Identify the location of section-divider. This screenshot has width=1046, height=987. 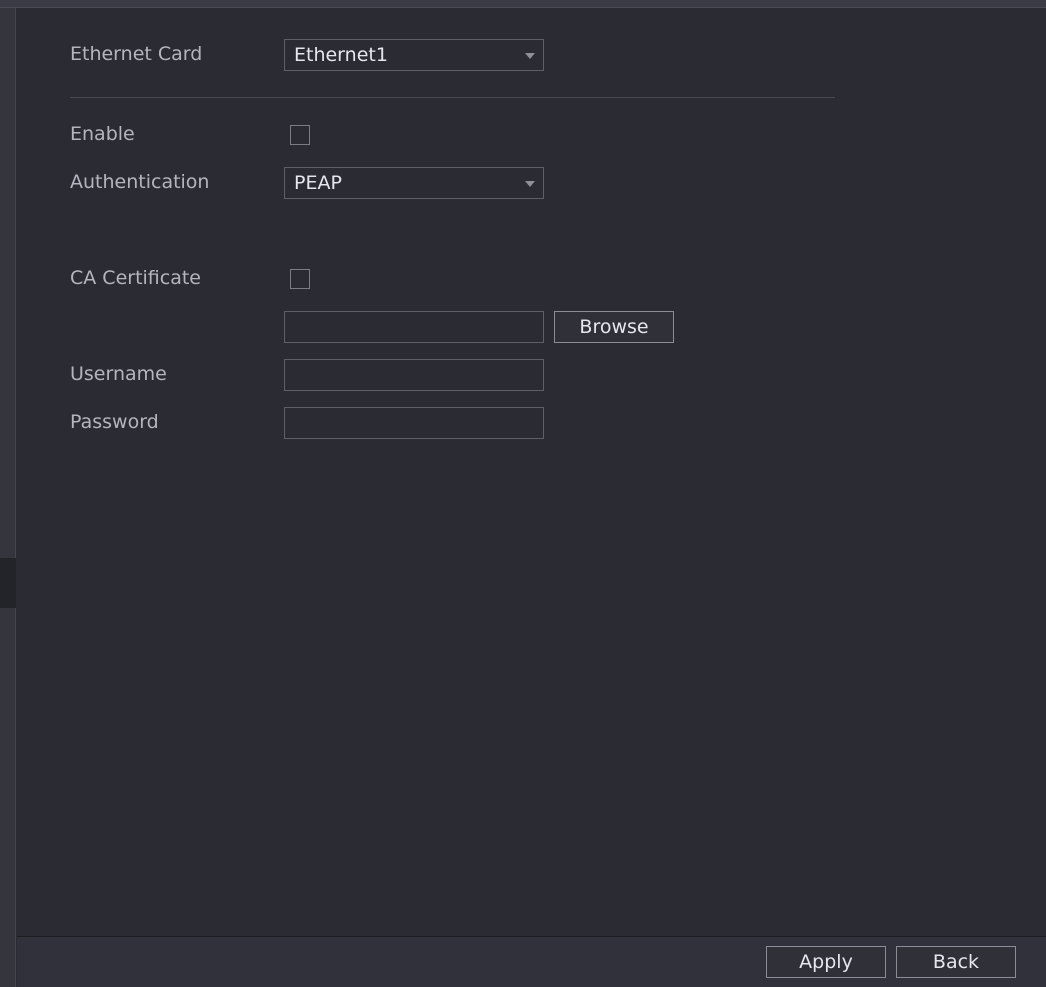
(452, 97).